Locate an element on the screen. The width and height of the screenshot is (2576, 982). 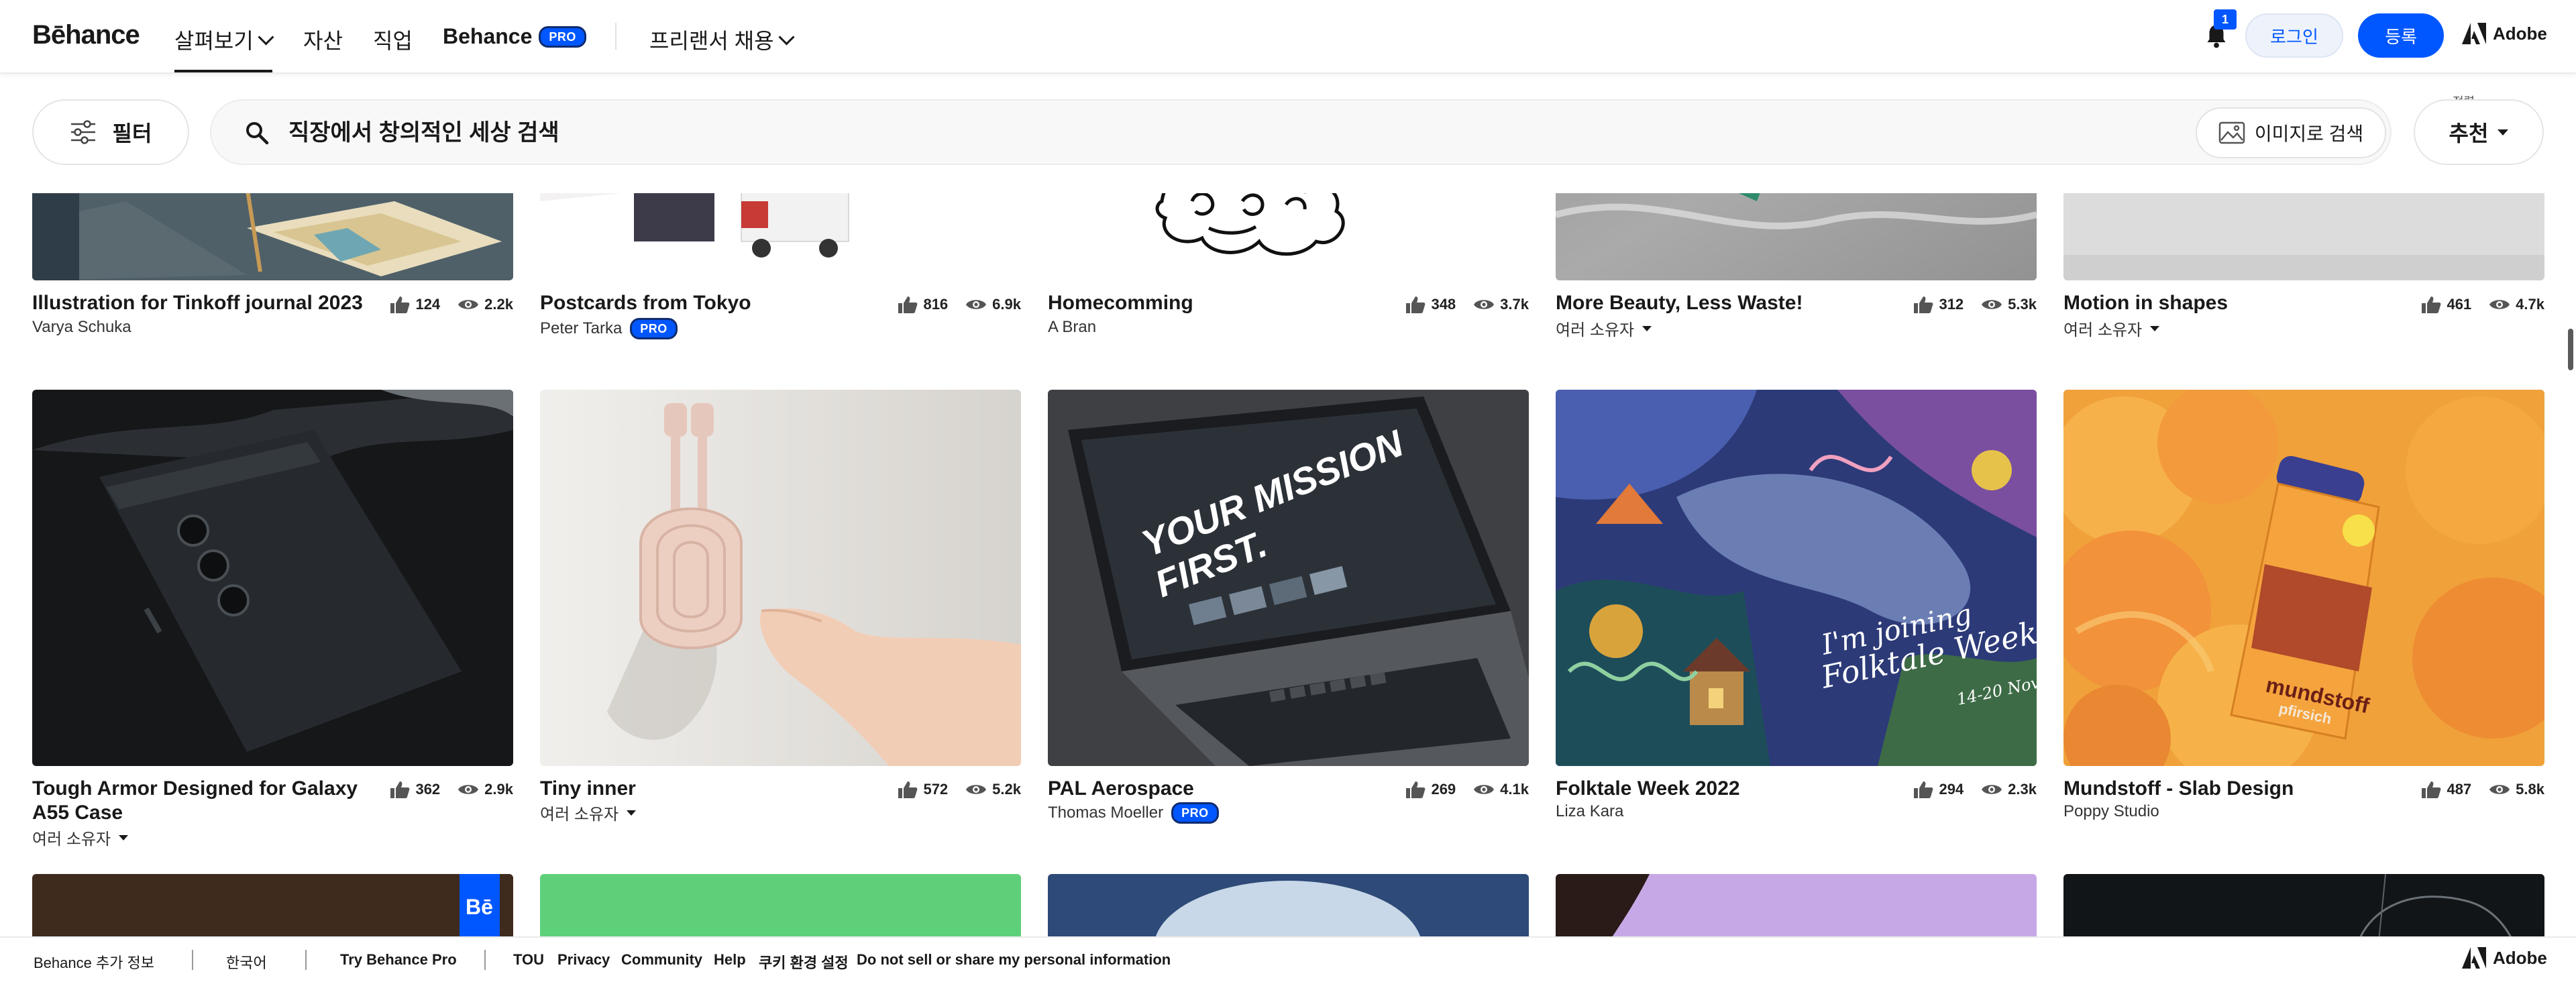
project-owner: Thomas Moeller PRO is located at coordinates (1133, 813).